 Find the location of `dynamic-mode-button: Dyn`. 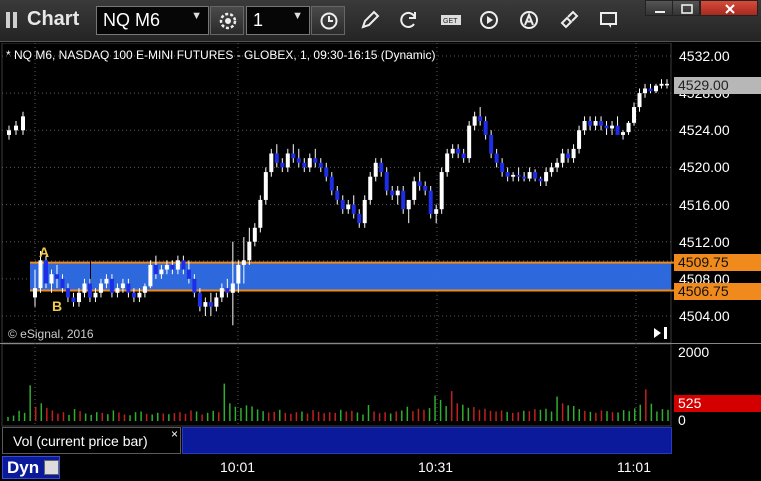

dynamic-mode-button: Dyn is located at coordinates (31, 467).